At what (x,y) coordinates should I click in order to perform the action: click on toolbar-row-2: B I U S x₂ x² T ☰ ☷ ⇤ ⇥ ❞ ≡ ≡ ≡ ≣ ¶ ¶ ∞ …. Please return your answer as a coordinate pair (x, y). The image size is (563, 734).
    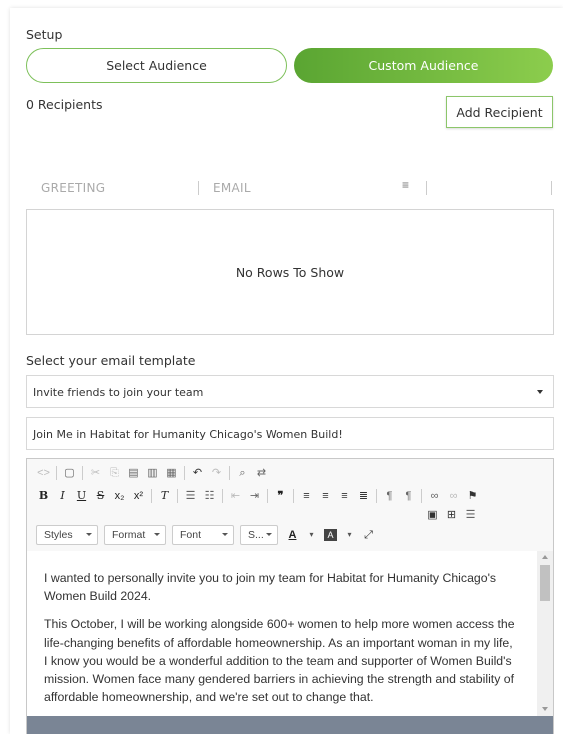
    Looking at the image, I should click on (258, 496).